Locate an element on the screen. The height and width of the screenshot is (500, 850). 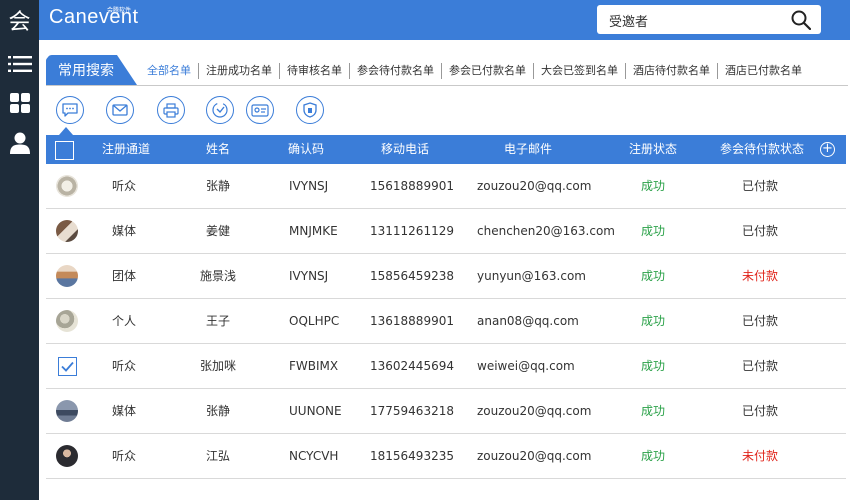
select-all-checkbox is located at coordinates (64, 150).